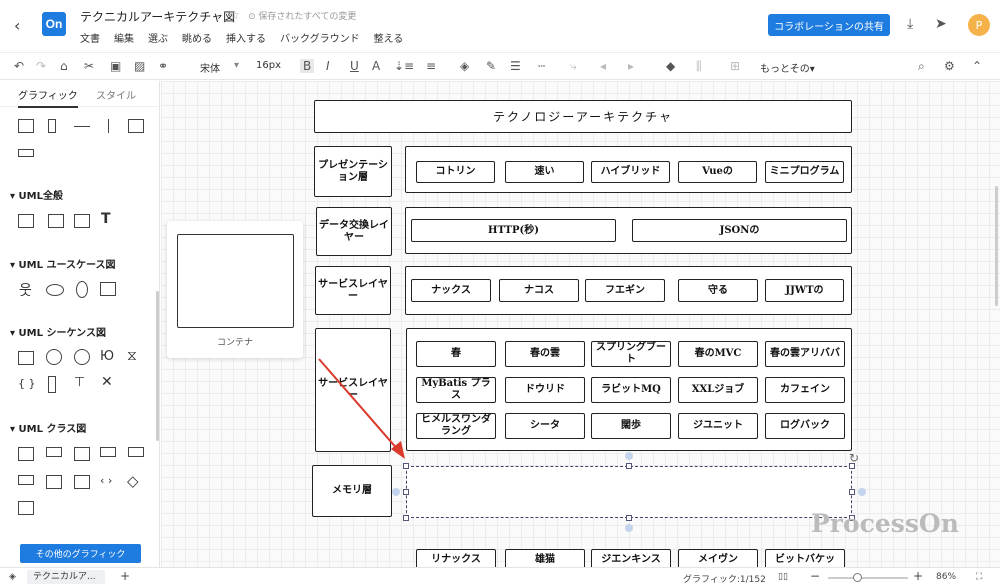 This screenshot has height=586, width=1000. Describe the element at coordinates (376, 66) in the screenshot. I see `font-color-icon: A` at that location.